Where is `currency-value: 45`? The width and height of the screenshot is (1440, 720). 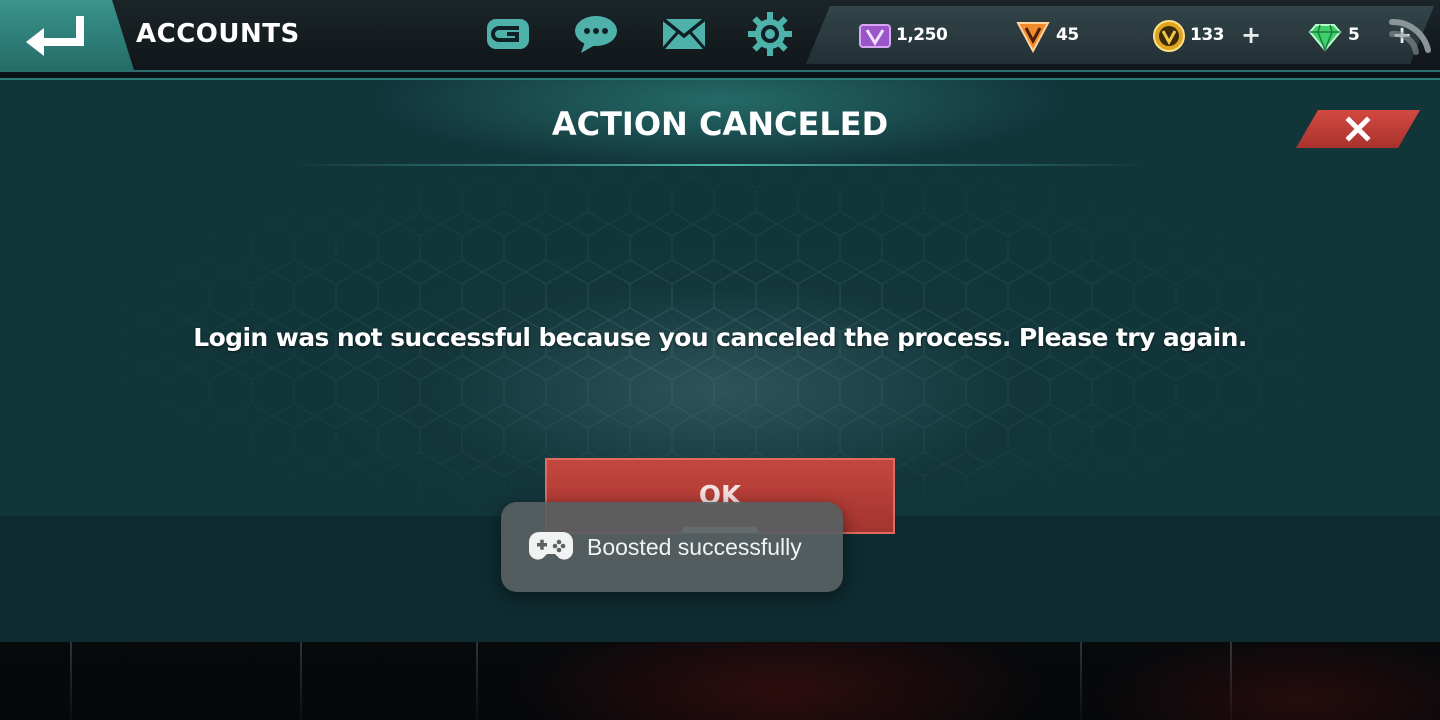
currency-value: 45 is located at coordinates (1067, 35).